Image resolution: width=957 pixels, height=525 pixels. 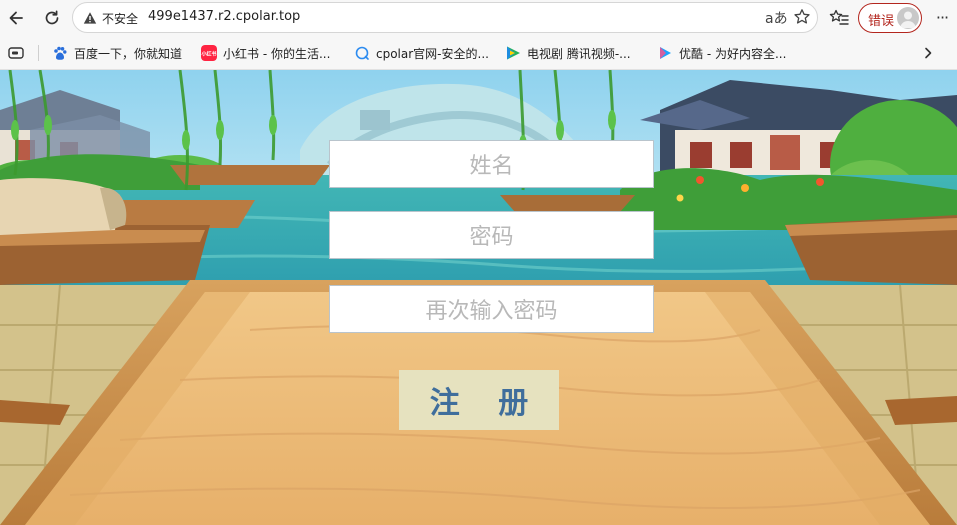 What do you see at coordinates (90, 18) in the screenshot?
I see `warning-triangle-icon` at bounding box center [90, 18].